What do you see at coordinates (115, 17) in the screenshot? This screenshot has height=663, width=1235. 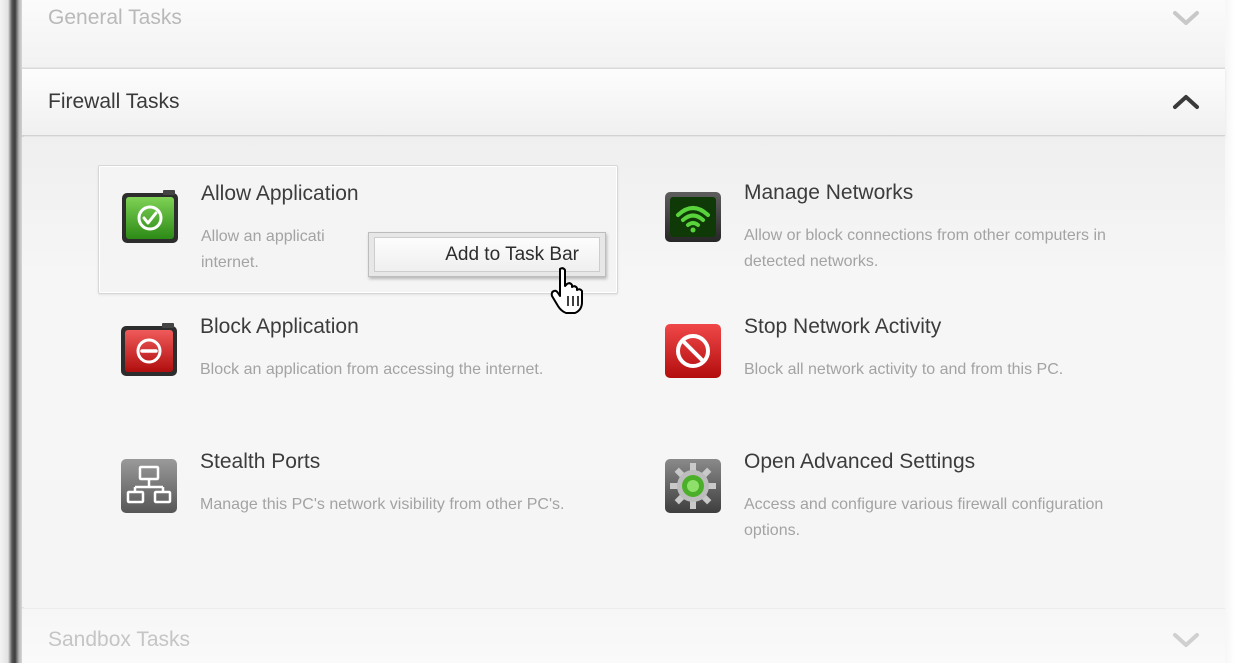 I see `section-title: General Tasks` at bounding box center [115, 17].